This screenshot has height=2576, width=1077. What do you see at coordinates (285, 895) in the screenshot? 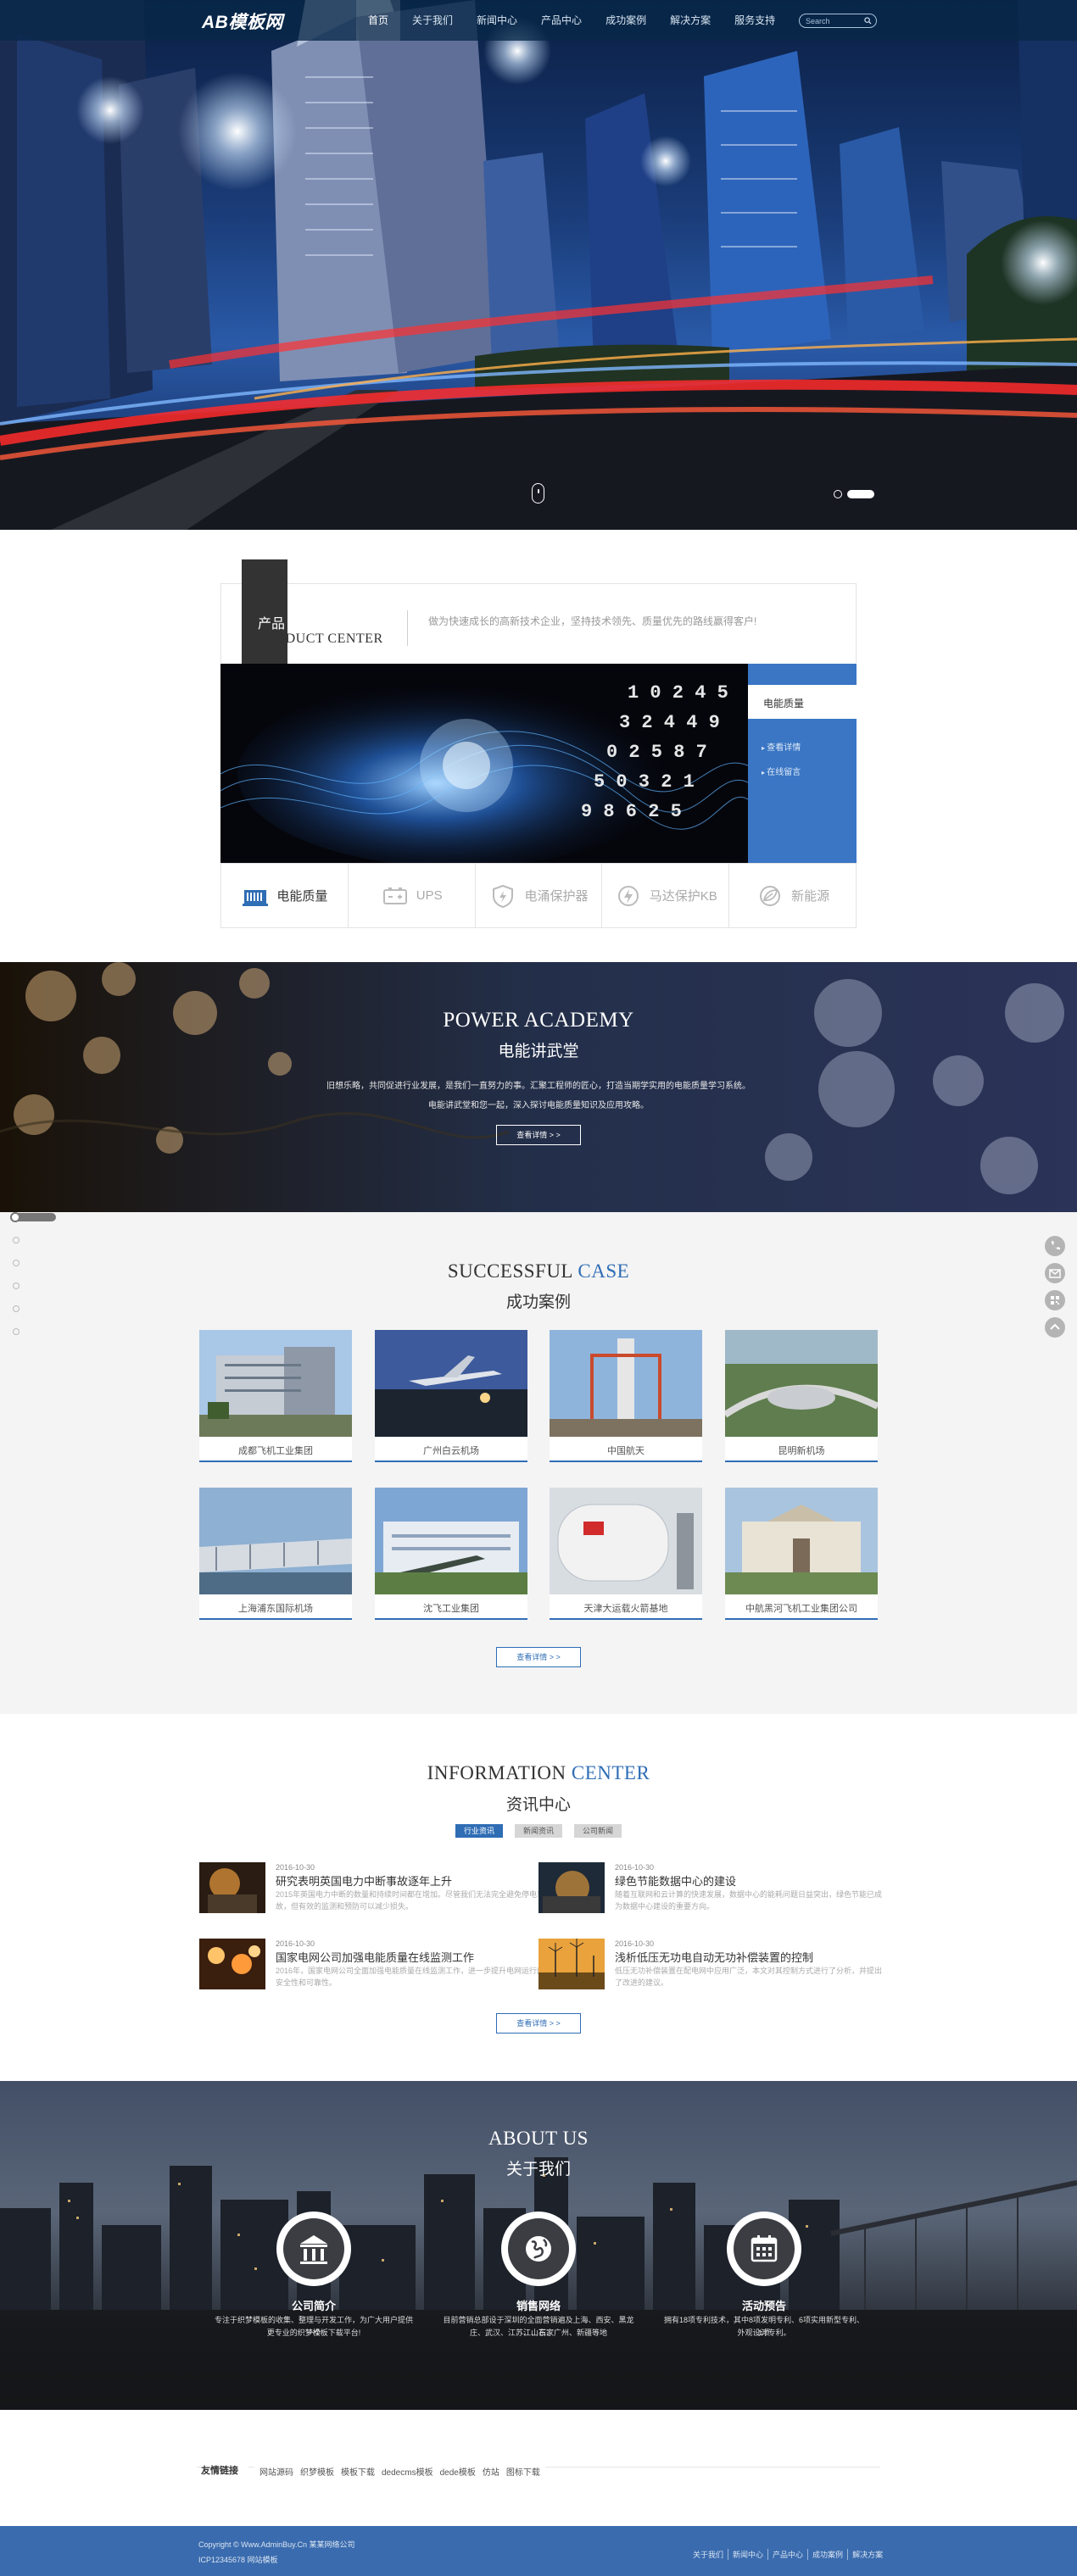
I see `category-power-quality: 电能质量` at bounding box center [285, 895].